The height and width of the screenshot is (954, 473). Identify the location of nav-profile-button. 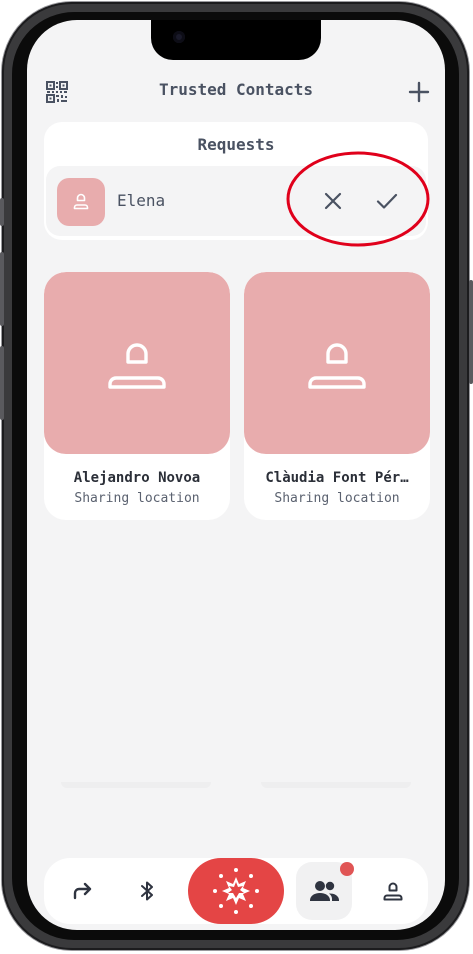
(393, 891).